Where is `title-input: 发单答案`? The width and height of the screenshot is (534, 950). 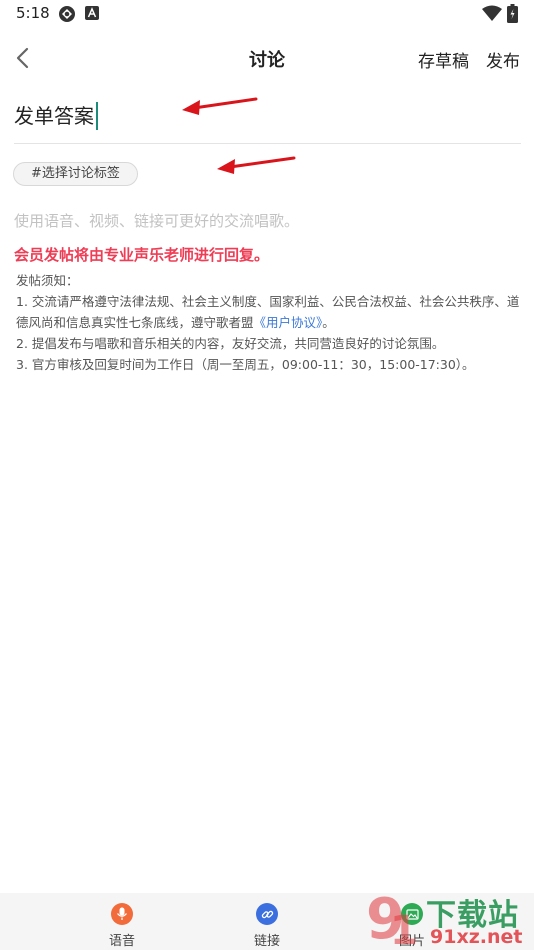 title-input: 发单答案 is located at coordinates (267, 122).